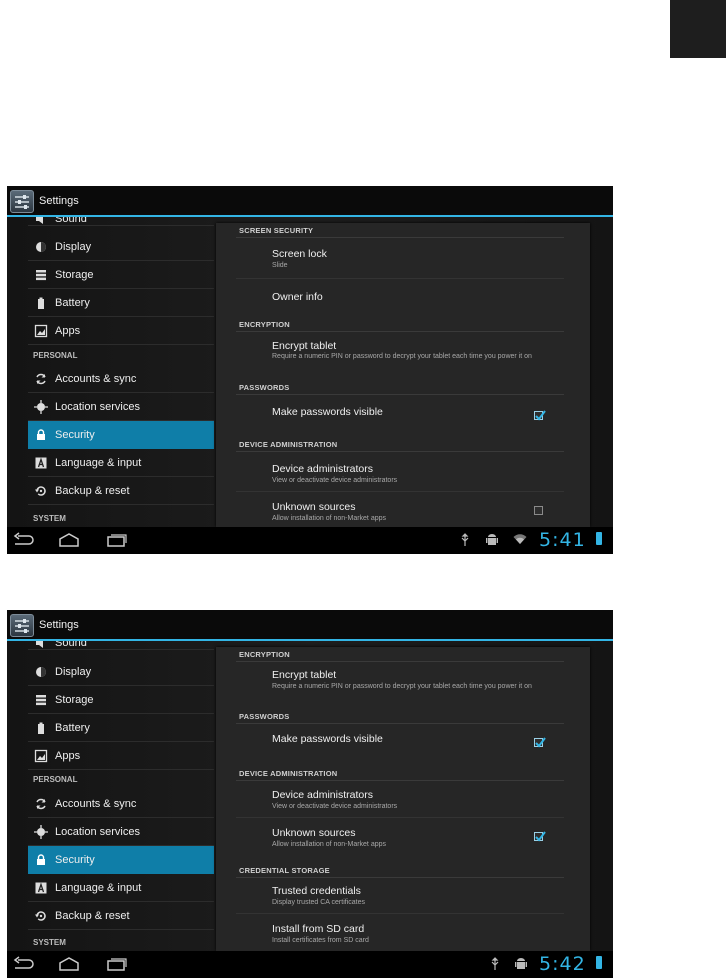 The height and width of the screenshot is (979, 726). Describe the element at coordinates (284, 870) in the screenshot. I see `section-credential-storage: CREDENTIAL STORAGE` at that location.